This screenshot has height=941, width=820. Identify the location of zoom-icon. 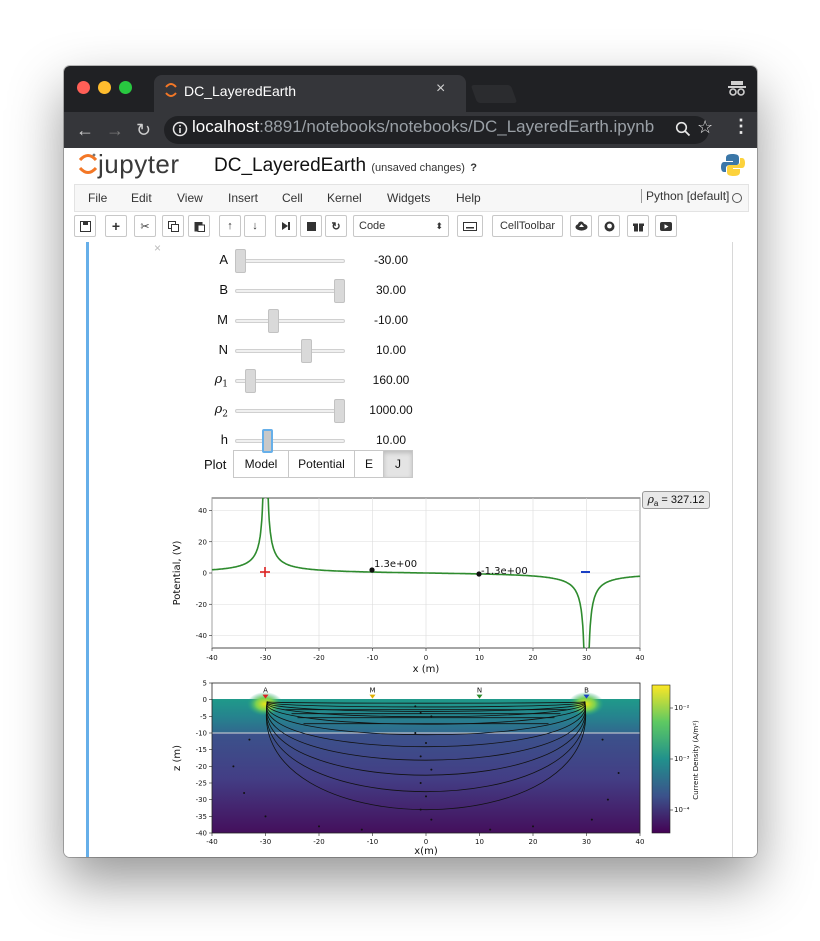
(683, 129).